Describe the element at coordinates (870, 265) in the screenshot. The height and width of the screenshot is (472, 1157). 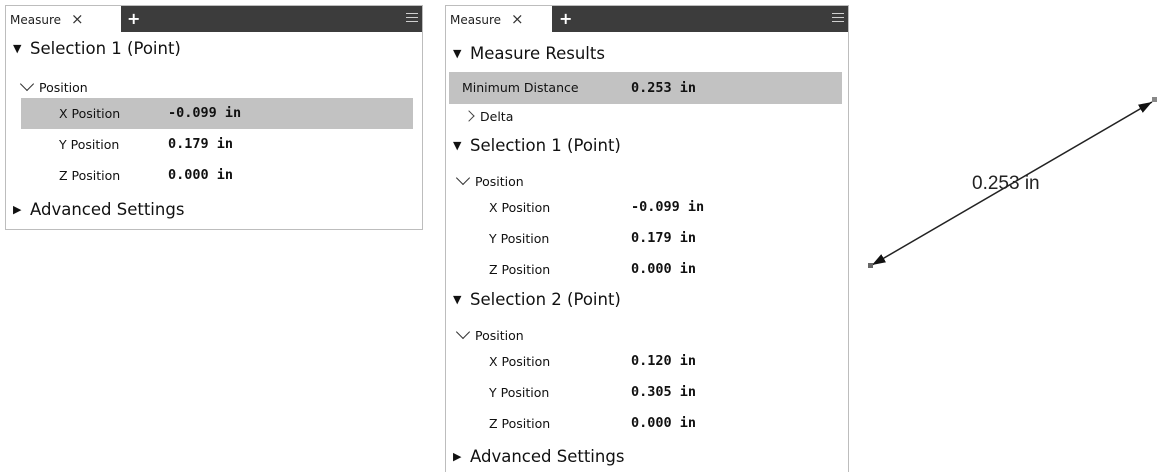
I see `point-marker-start` at that location.